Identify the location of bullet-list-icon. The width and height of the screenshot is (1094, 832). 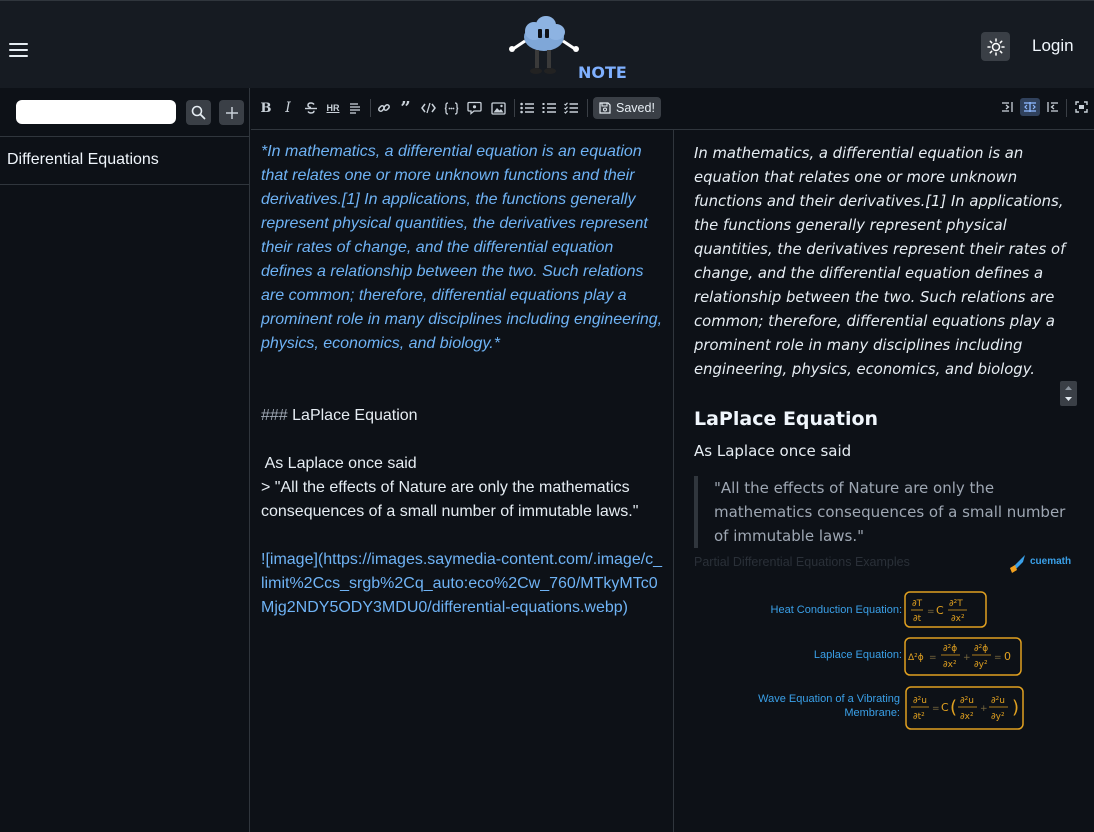
(527, 108).